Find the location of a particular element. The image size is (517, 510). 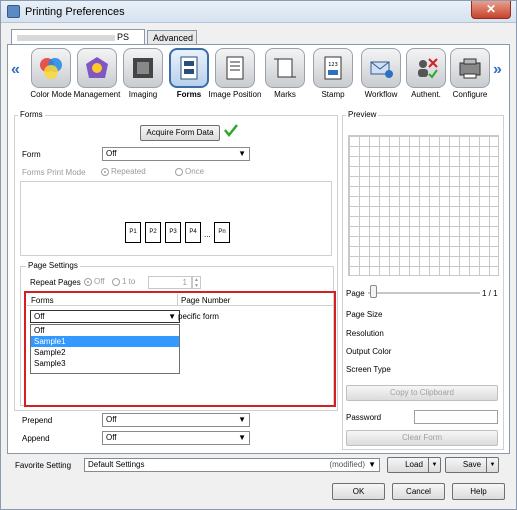

tool-image-position: Image Position is located at coordinates (235, 73).